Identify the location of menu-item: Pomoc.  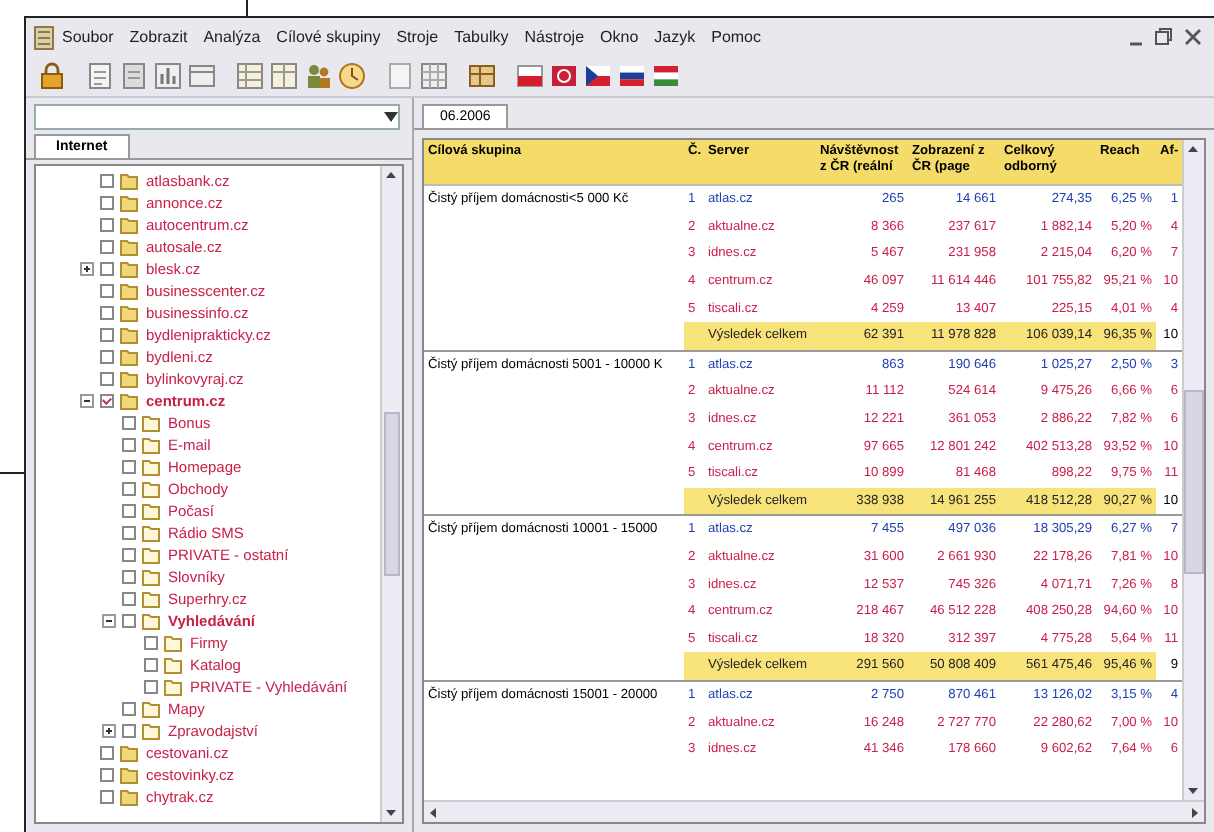
(736, 37).